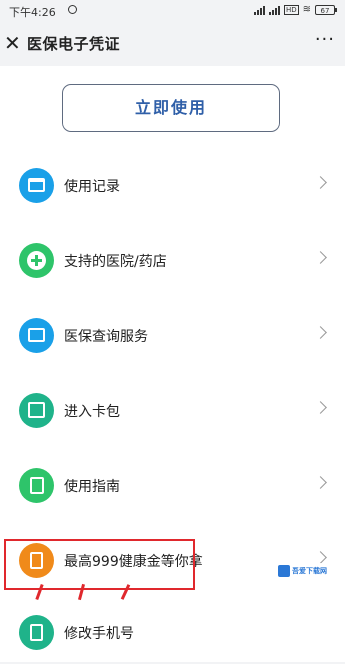 This screenshot has width=345, height=664. What do you see at coordinates (36, 260) in the screenshot?
I see `plus-icon` at bounding box center [36, 260].